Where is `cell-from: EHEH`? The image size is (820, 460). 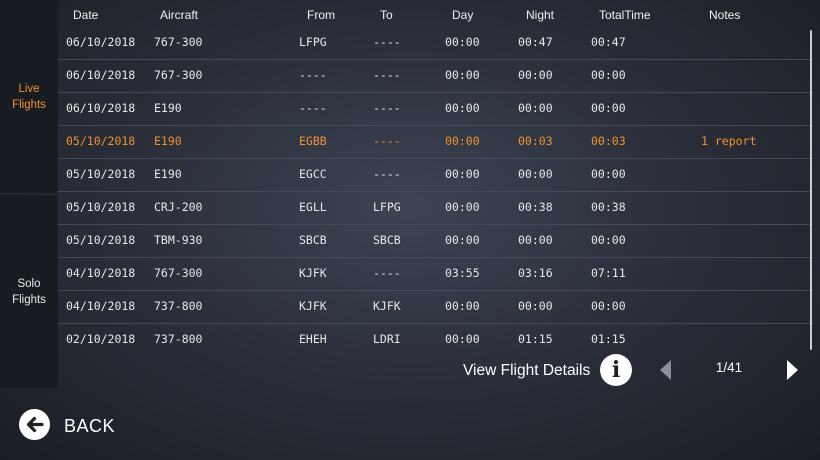
cell-from: EHEH is located at coordinates (313, 339).